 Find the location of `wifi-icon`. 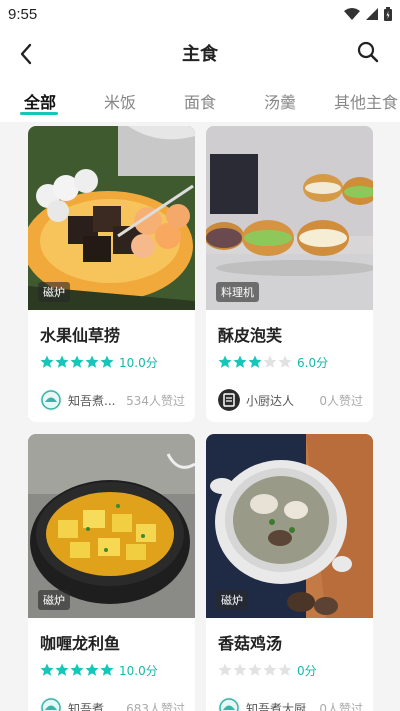

wifi-icon is located at coordinates (352, 14).